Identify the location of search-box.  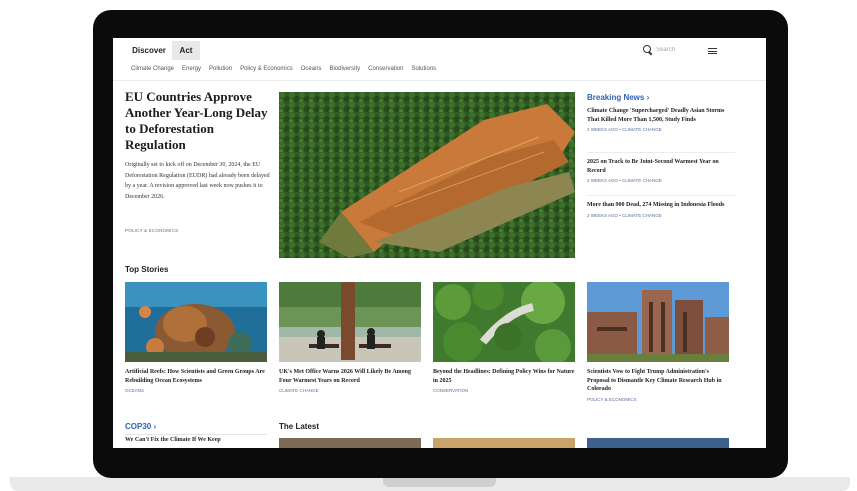
(669, 49).